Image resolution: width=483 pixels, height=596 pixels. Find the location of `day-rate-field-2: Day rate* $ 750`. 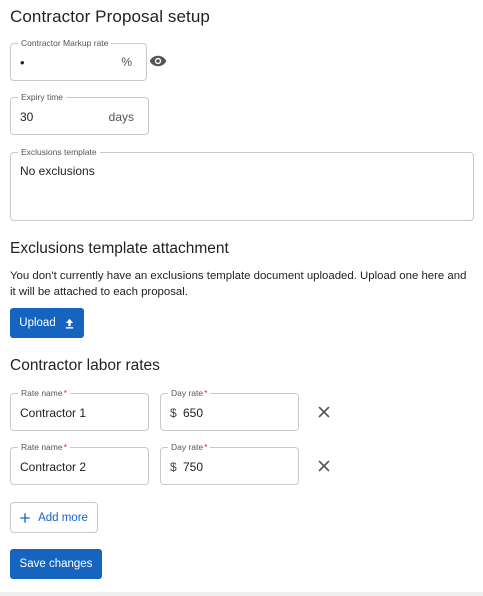

day-rate-field-2: Day rate* $ 750 is located at coordinates (229, 463).